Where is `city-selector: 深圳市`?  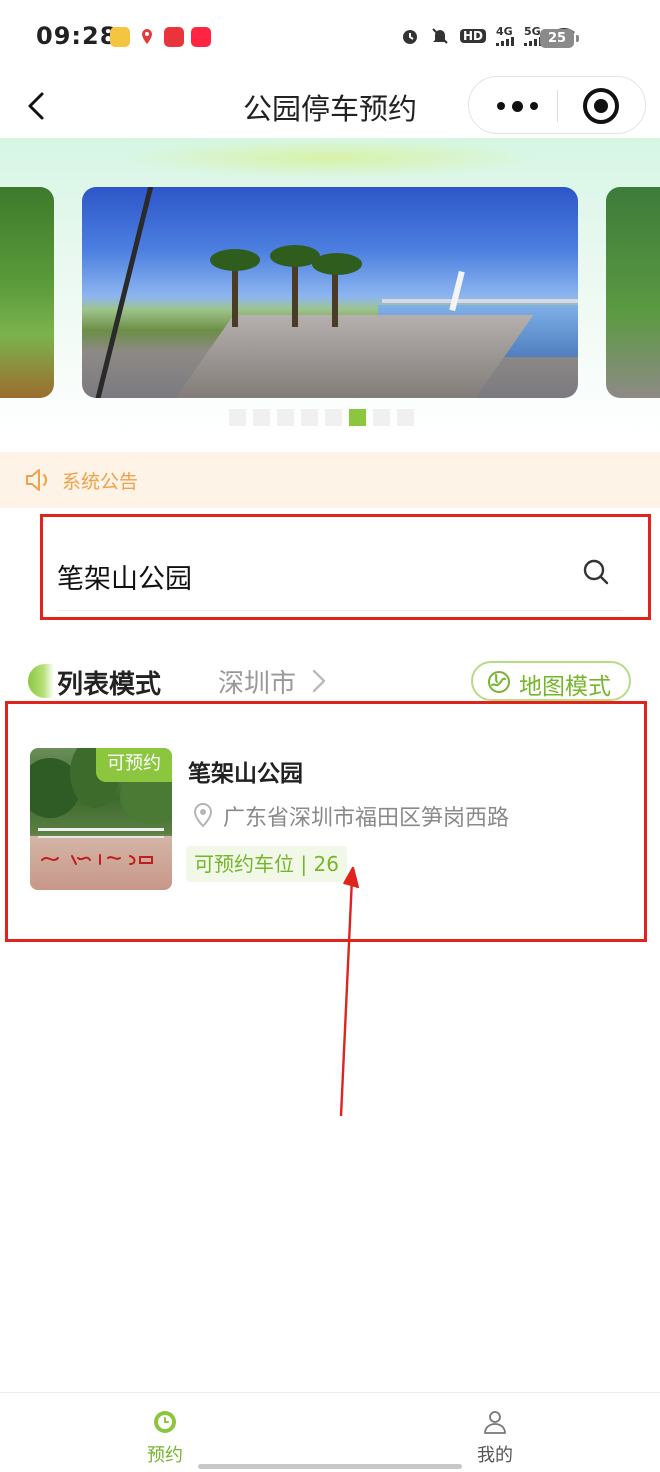
city-selector: 深圳市 is located at coordinates (273, 681).